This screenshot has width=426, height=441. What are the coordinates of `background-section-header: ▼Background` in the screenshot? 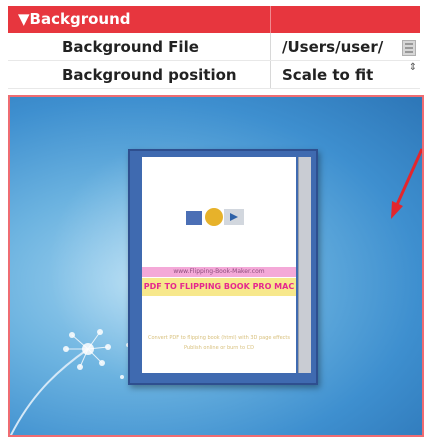 It's located at (214, 20).